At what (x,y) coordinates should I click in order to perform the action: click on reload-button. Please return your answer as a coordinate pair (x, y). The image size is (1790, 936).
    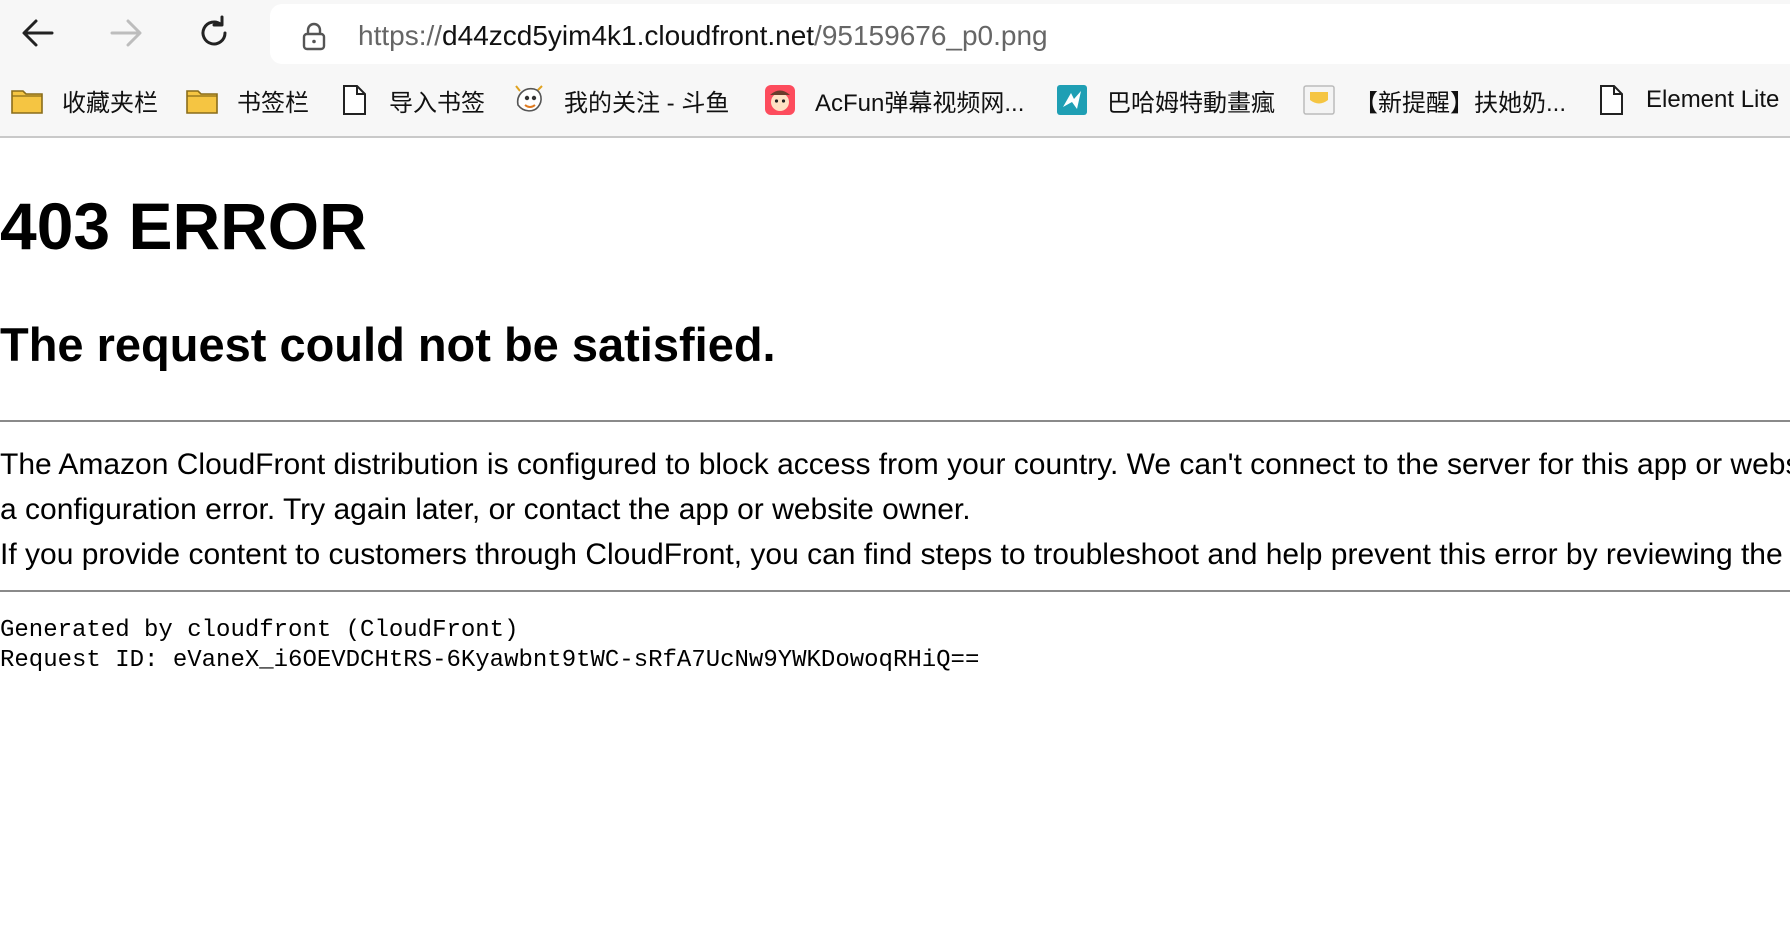
    Looking at the image, I should click on (214, 33).